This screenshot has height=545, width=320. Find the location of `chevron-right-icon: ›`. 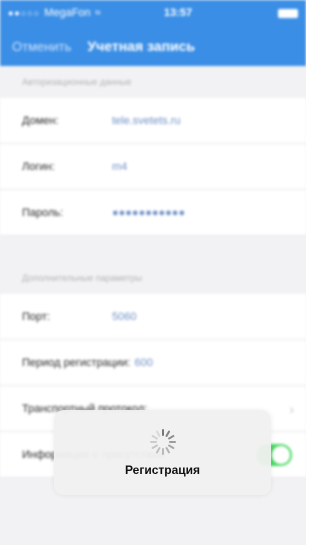

chevron-right-icon: › is located at coordinates (291, 408).